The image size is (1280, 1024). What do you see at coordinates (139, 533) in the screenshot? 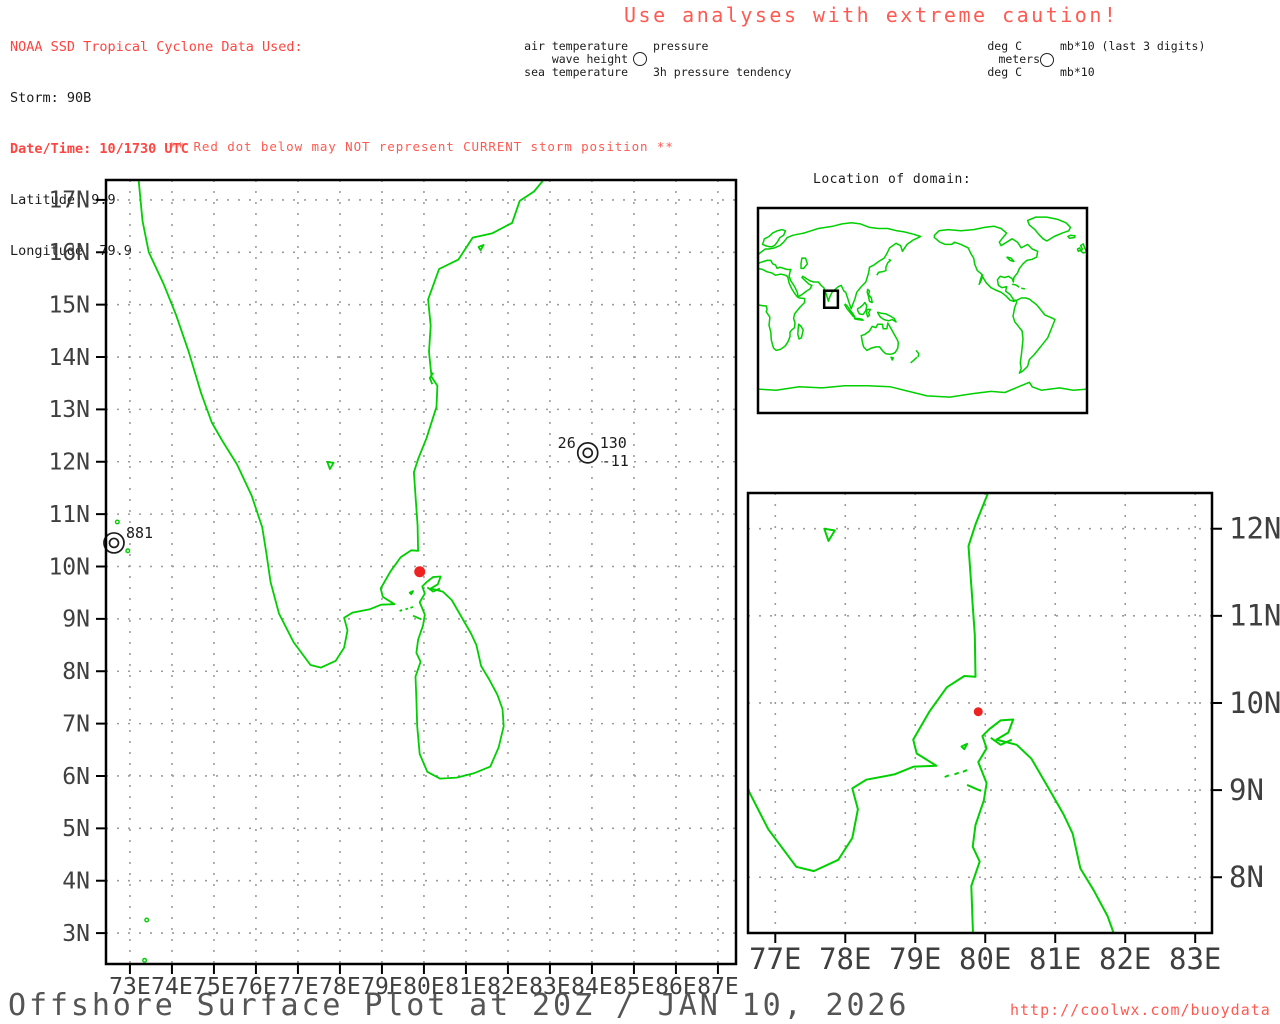
I see `station-pressure: 881` at bounding box center [139, 533].